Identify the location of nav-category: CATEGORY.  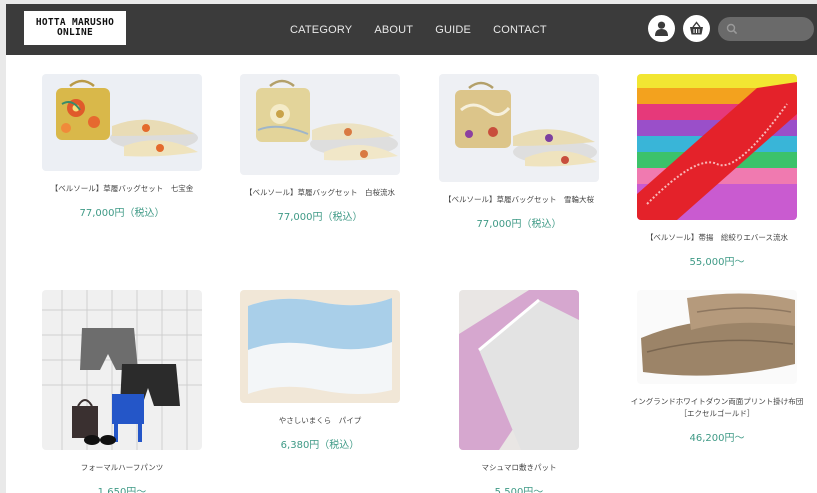
(321, 30).